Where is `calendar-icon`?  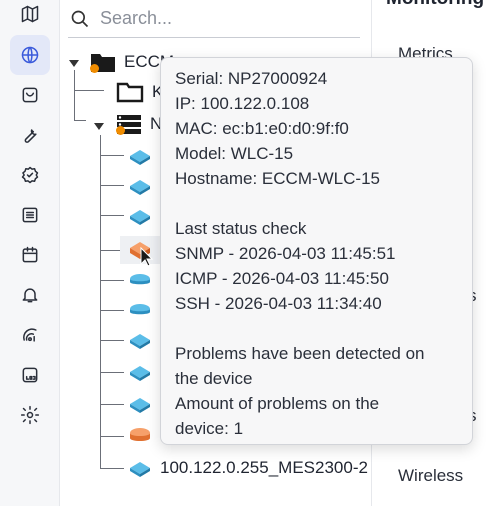
calendar-icon is located at coordinates (30, 255).